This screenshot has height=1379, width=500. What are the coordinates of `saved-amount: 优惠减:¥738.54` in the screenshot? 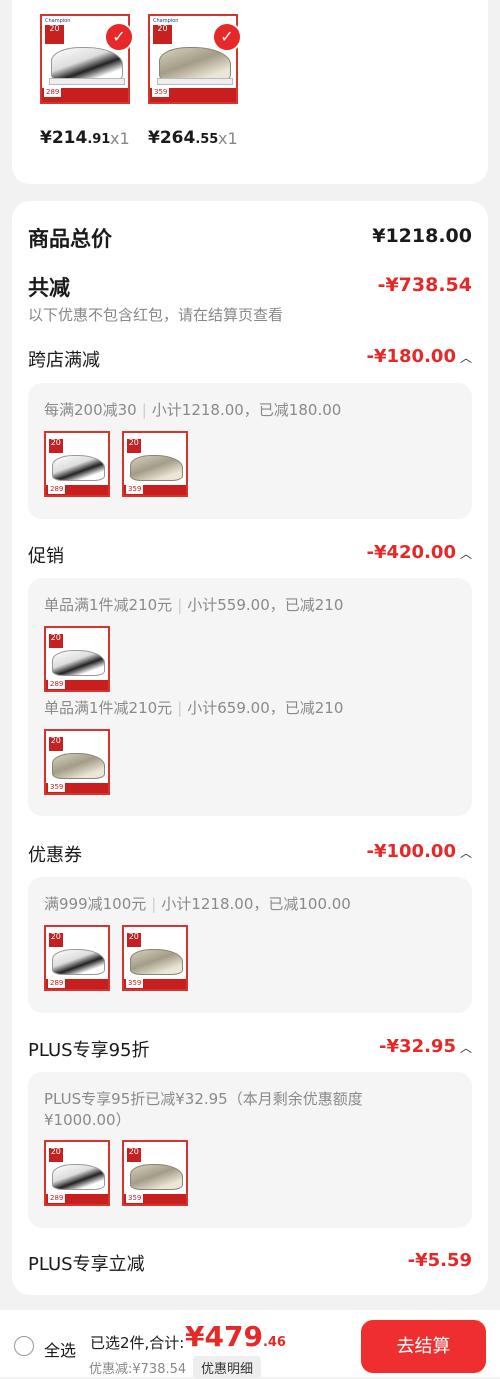 It's located at (138, 1369).